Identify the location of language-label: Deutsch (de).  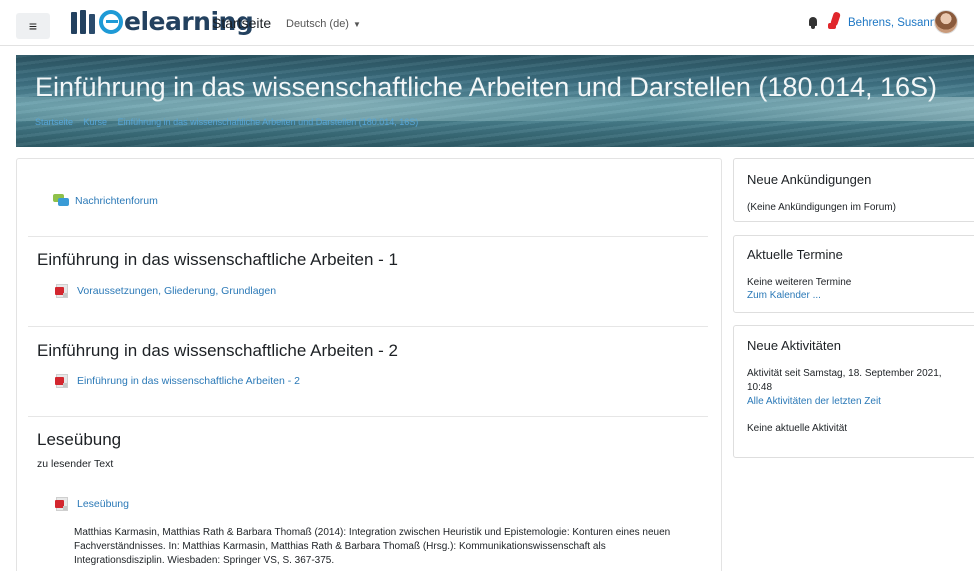
(317, 24).